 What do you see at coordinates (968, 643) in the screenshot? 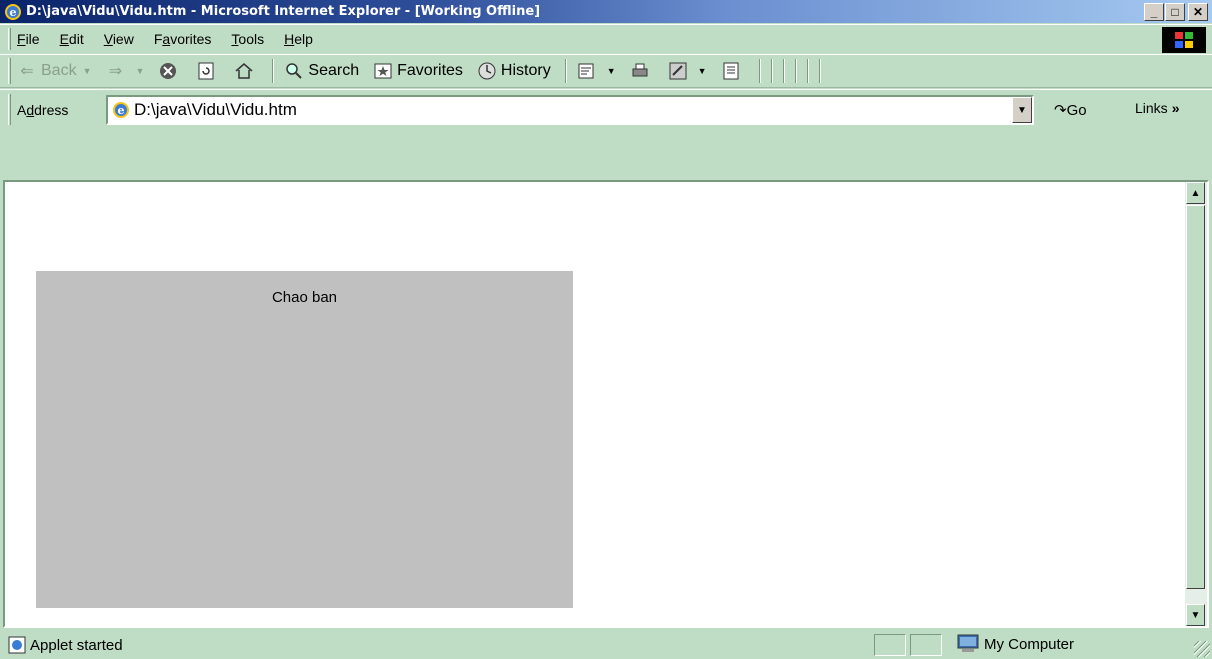
I see `computer-icon` at bounding box center [968, 643].